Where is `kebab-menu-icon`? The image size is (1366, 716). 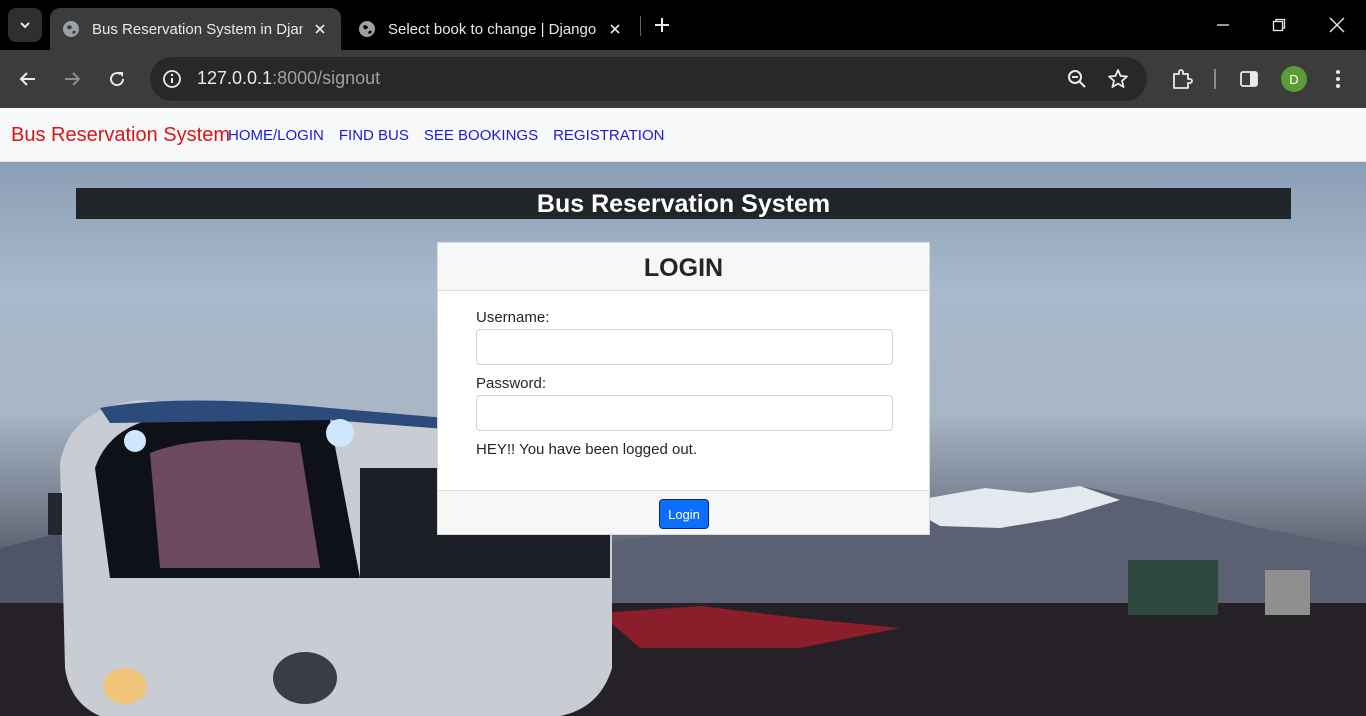 kebab-menu-icon is located at coordinates (1338, 79).